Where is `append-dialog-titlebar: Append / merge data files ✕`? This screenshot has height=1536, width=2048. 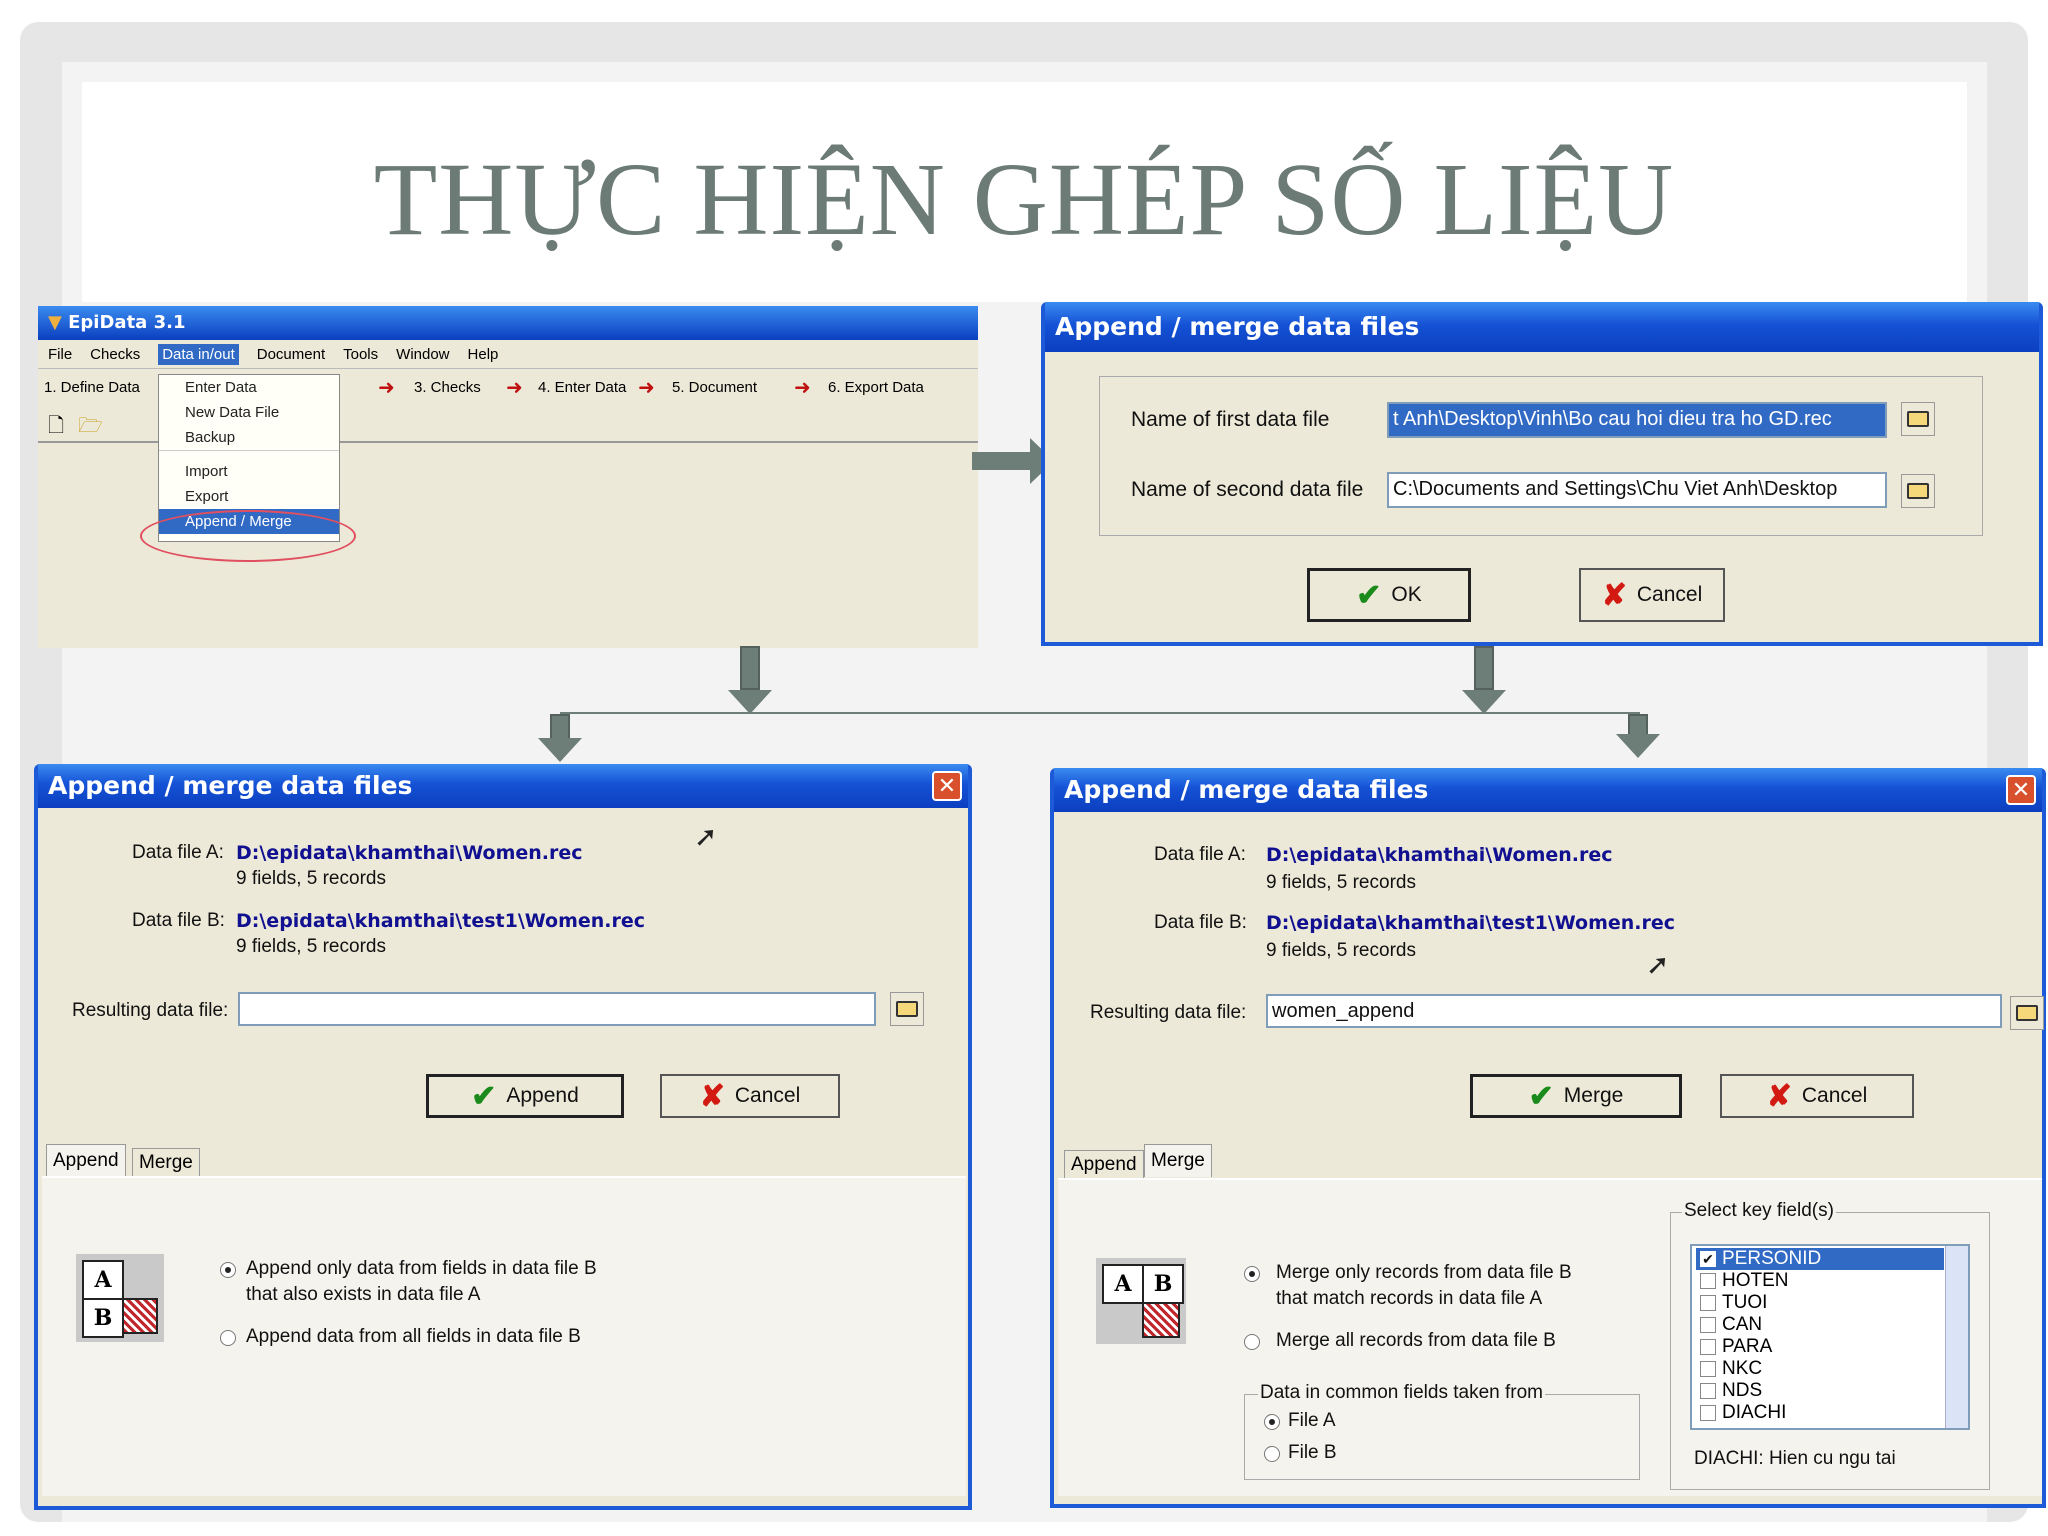 append-dialog-titlebar: Append / merge data files ✕ is located at coordinates (503, 786).